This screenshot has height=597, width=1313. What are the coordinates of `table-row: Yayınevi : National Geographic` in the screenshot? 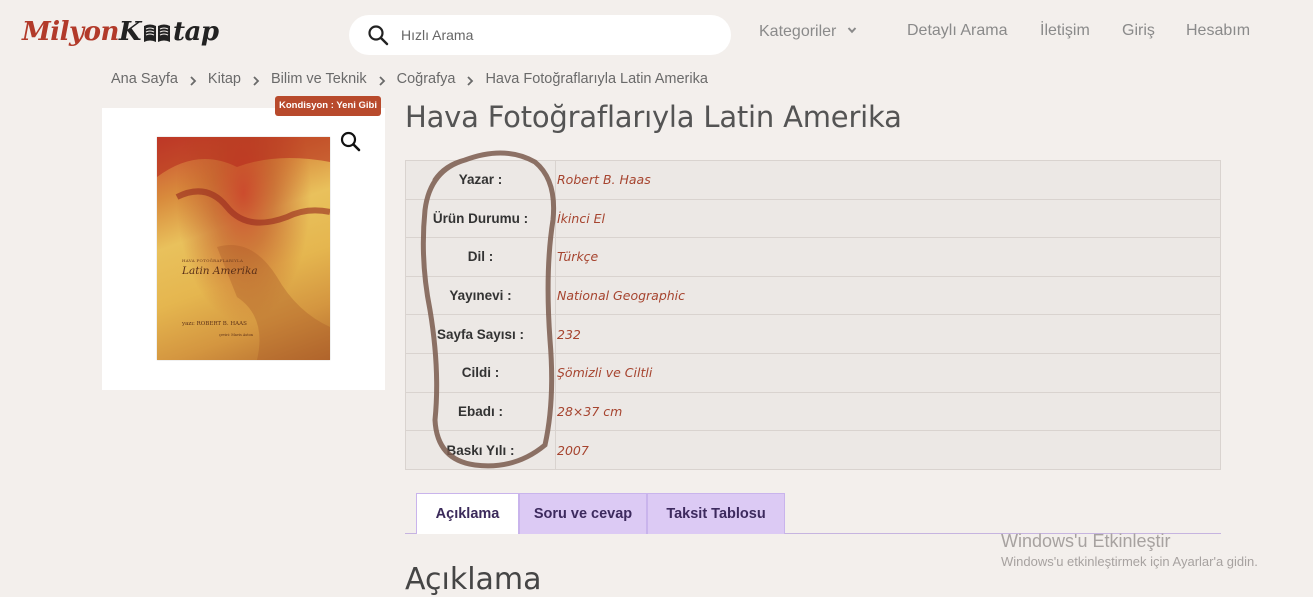 It's located at (813, 296).